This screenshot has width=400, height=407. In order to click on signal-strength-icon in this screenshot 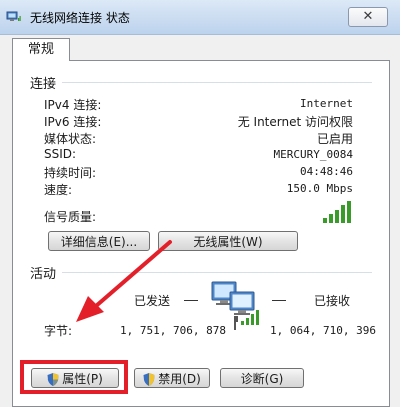, I will do `click(337, 212)`.